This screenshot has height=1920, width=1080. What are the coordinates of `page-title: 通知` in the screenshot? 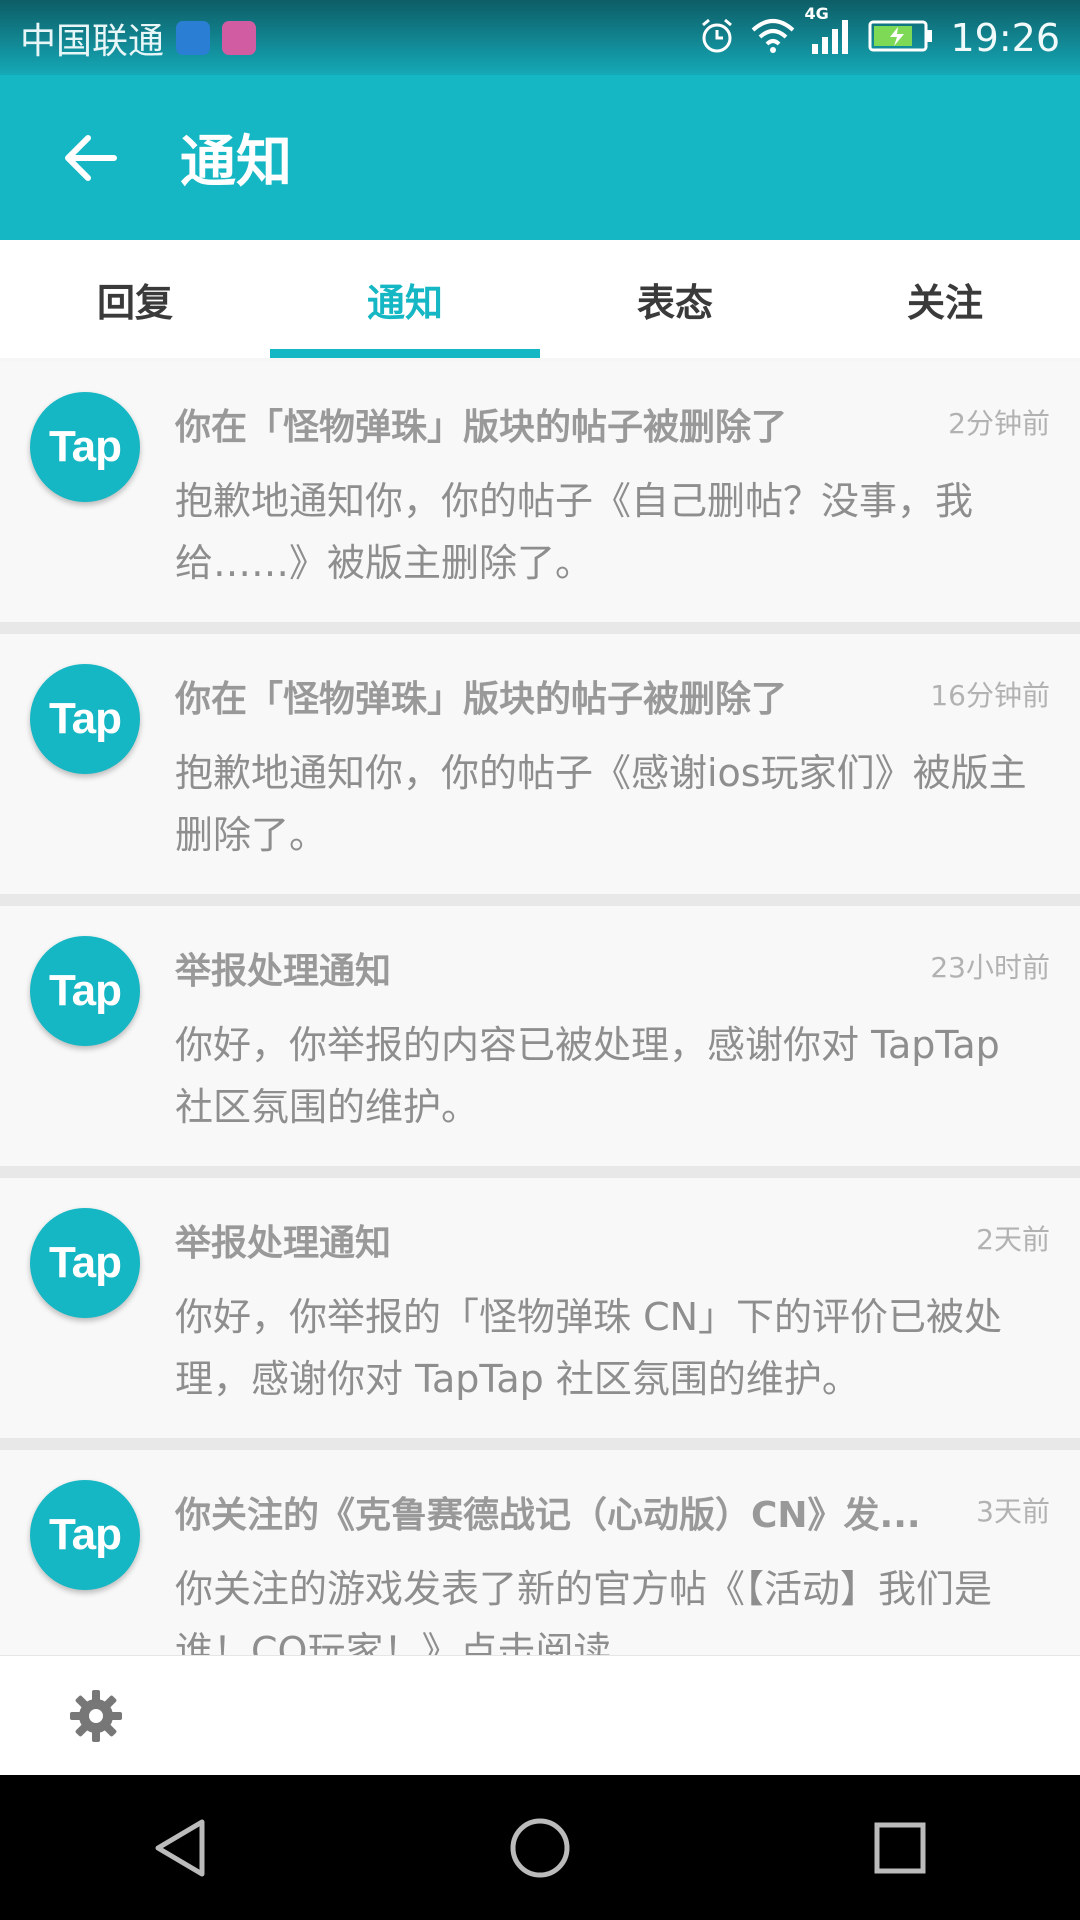 It's located at (236, 162).